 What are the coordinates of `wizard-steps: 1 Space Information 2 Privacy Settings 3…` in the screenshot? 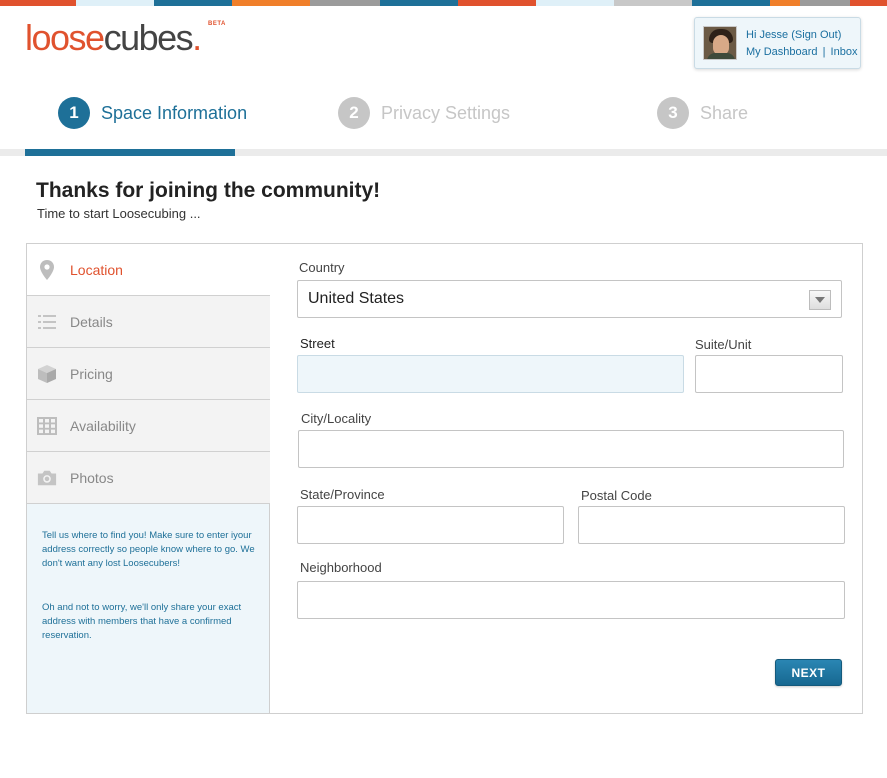 It's located at (443, 115).